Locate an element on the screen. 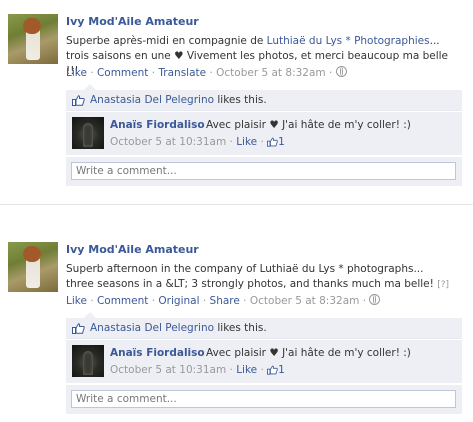 Image resolution: width=473 pixels, height=422 pixels. original-link: Original is located at coordinates (178, 301).